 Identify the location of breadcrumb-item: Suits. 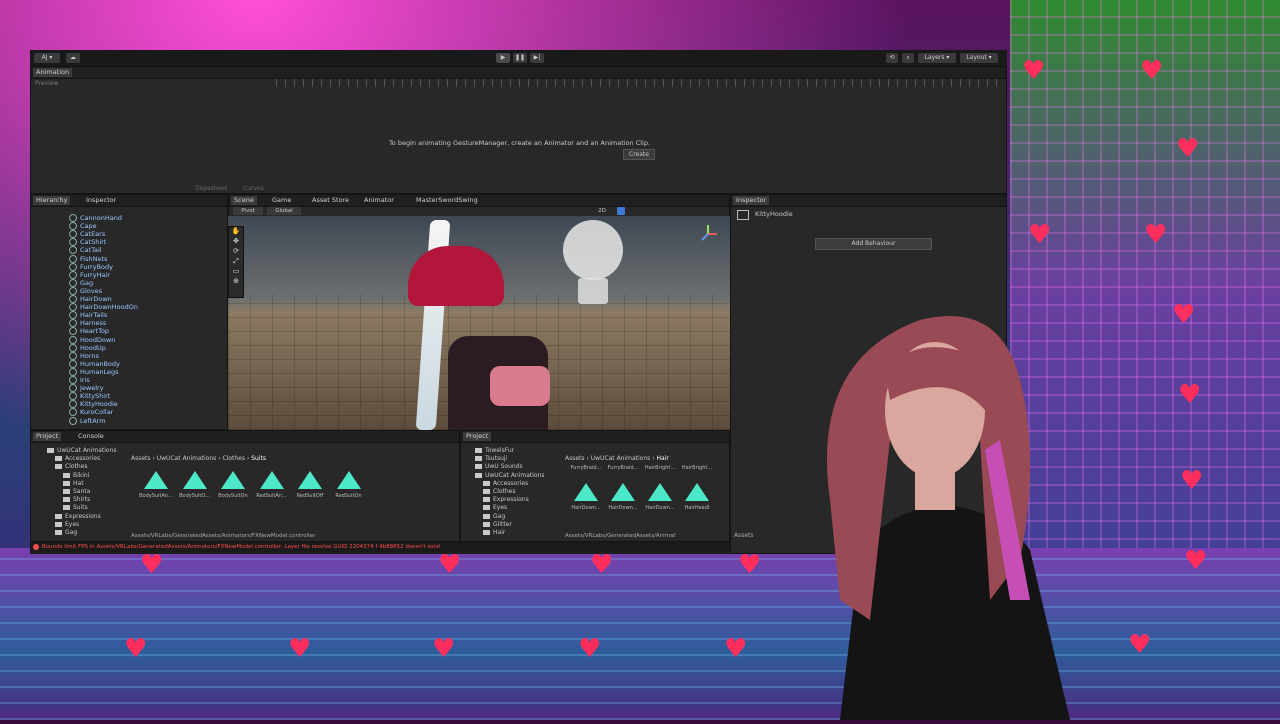
(258, 458).